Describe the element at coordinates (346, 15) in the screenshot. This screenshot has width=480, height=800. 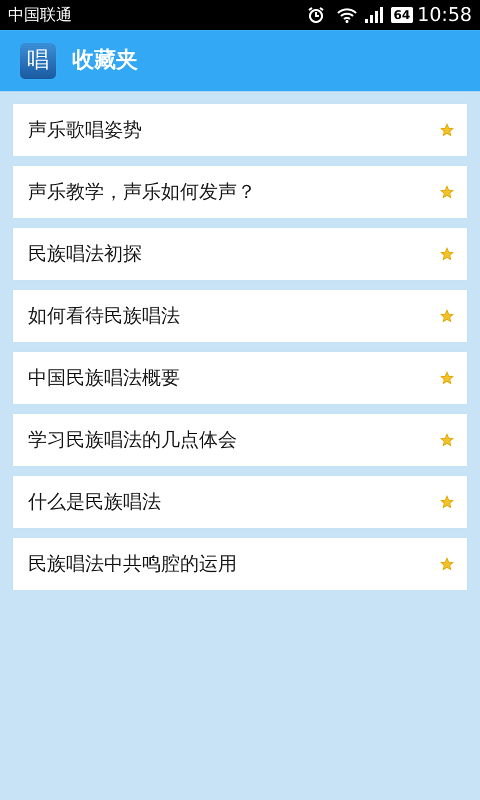
I see `wifi-icon` at that location.